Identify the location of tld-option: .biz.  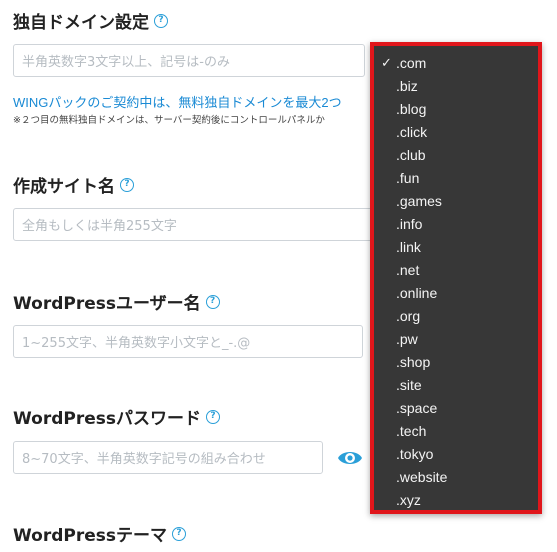
(407, 86).